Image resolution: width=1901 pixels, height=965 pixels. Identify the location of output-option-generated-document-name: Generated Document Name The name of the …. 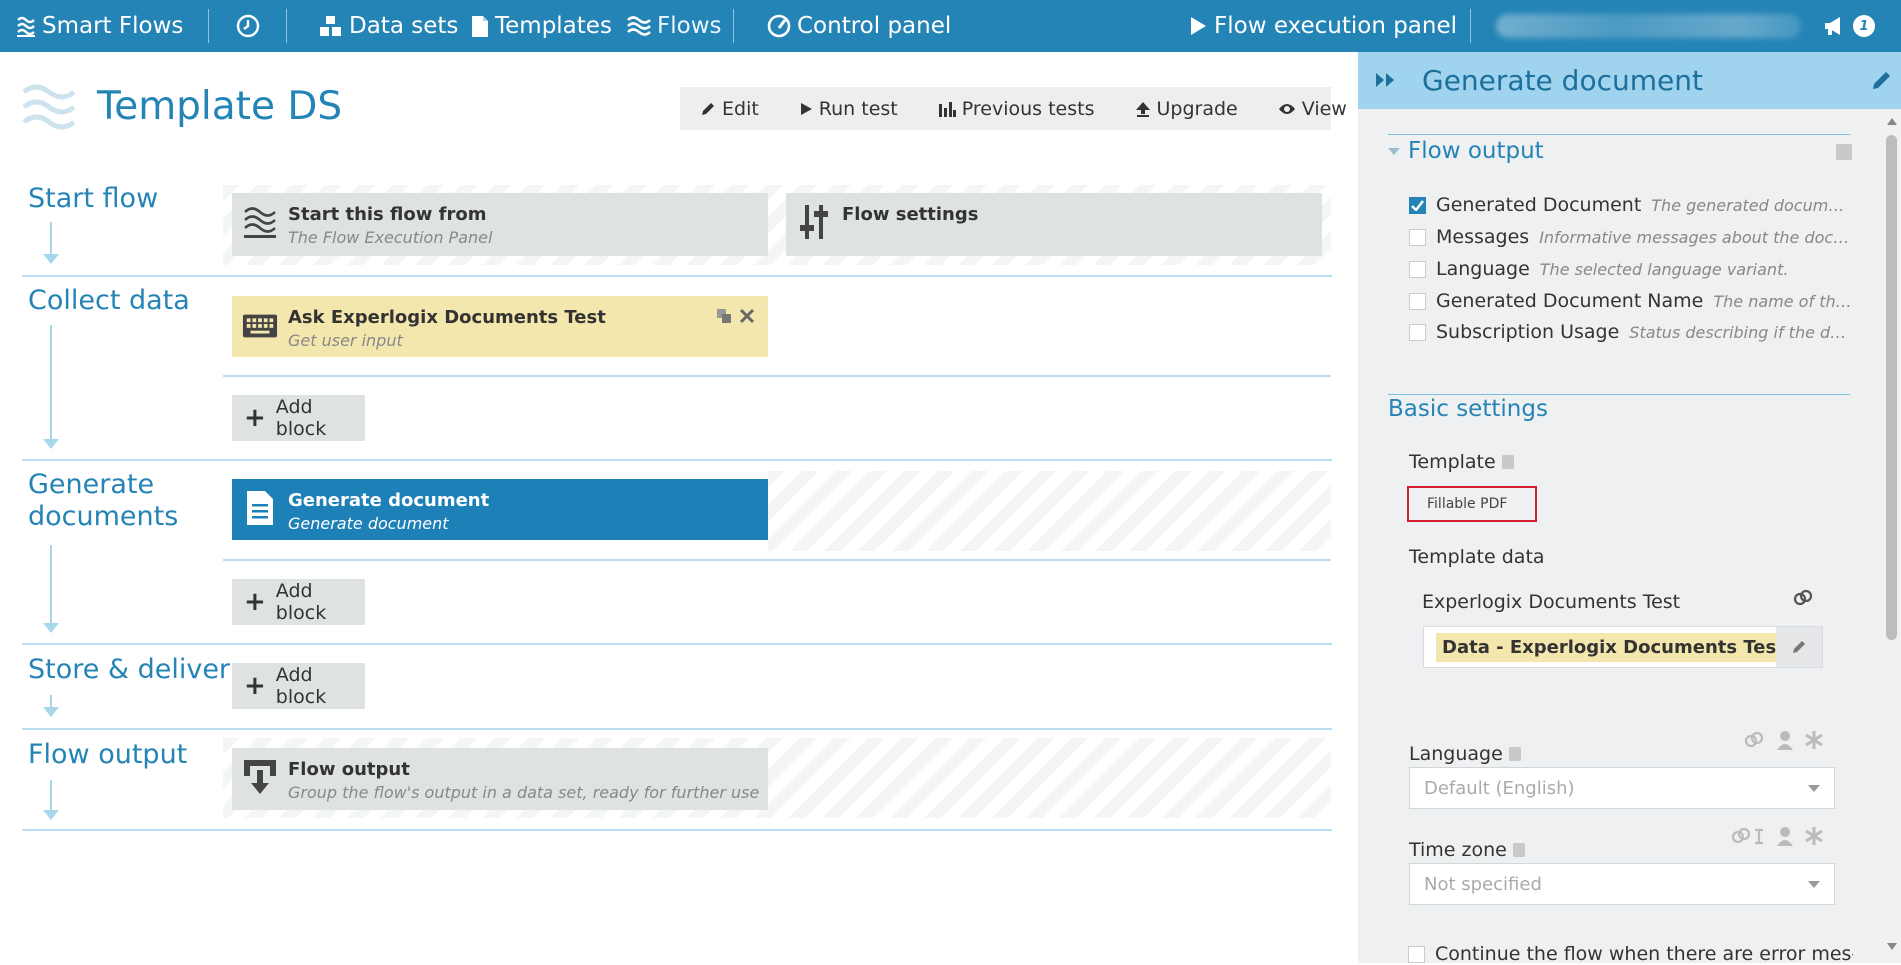
(1631, 301).